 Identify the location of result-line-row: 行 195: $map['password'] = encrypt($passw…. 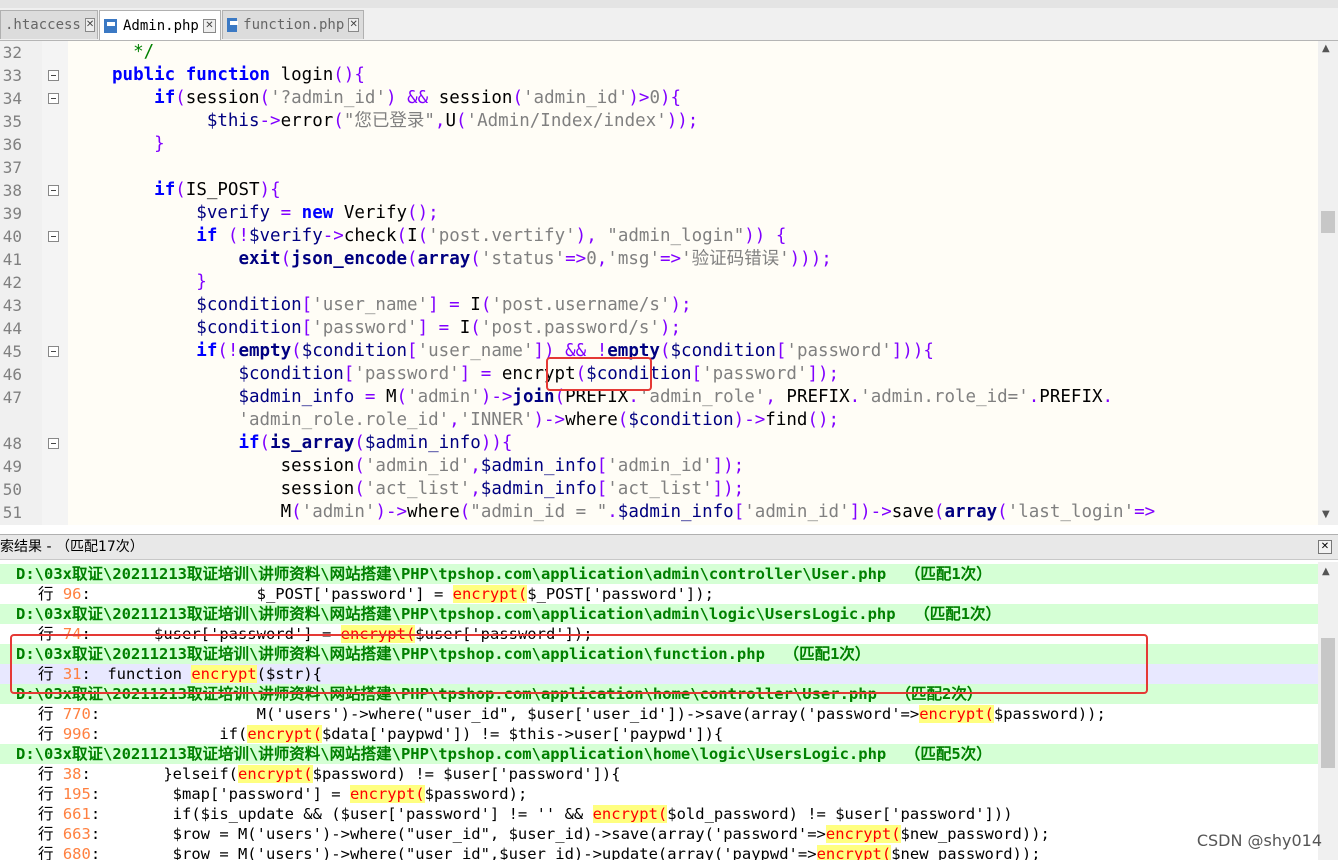
(659, 794).